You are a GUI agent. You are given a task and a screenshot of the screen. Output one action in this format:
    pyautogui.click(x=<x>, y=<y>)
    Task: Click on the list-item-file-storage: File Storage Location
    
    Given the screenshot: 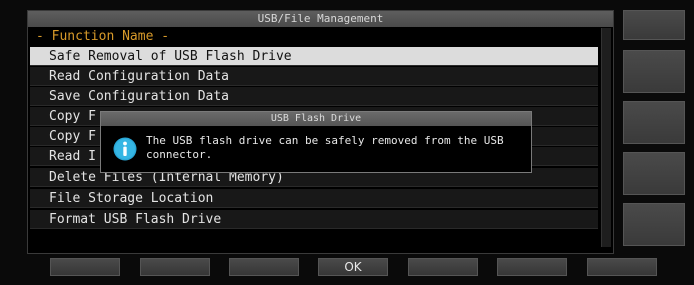 What is the action you would take?
    pyautogui.click(x=314, y=198)
    